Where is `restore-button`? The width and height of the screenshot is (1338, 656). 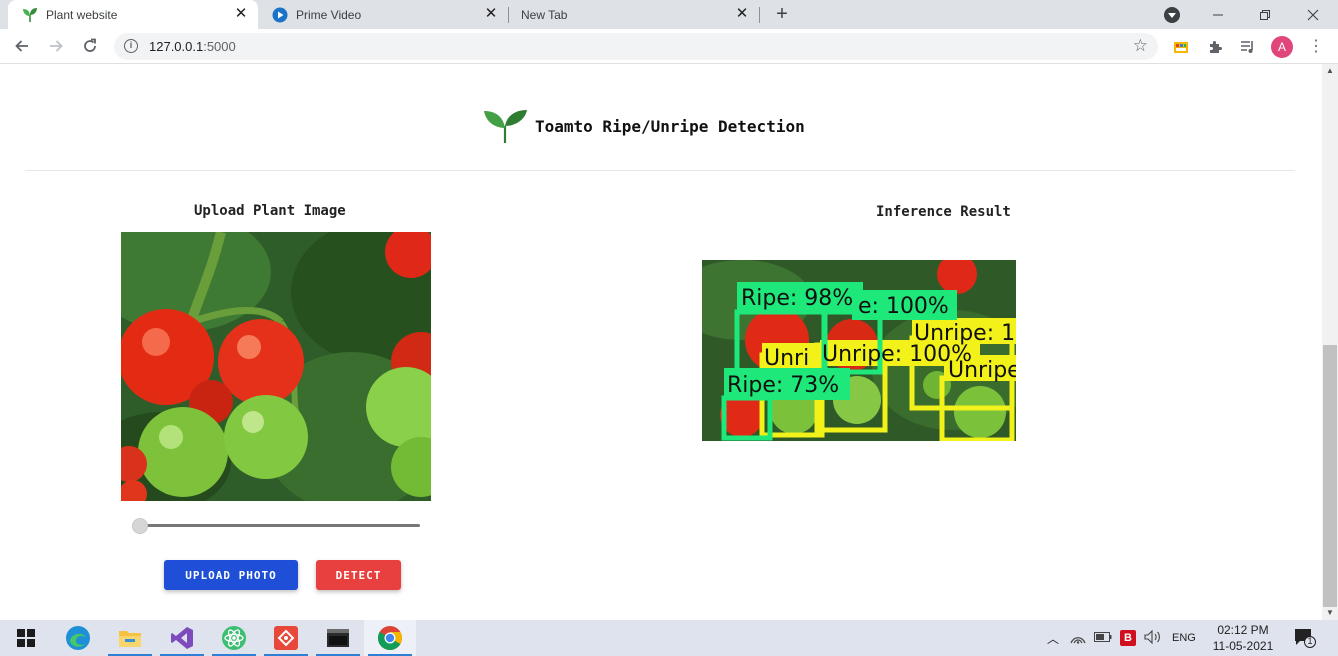 restore-button is located at coordinates (1265, 14).